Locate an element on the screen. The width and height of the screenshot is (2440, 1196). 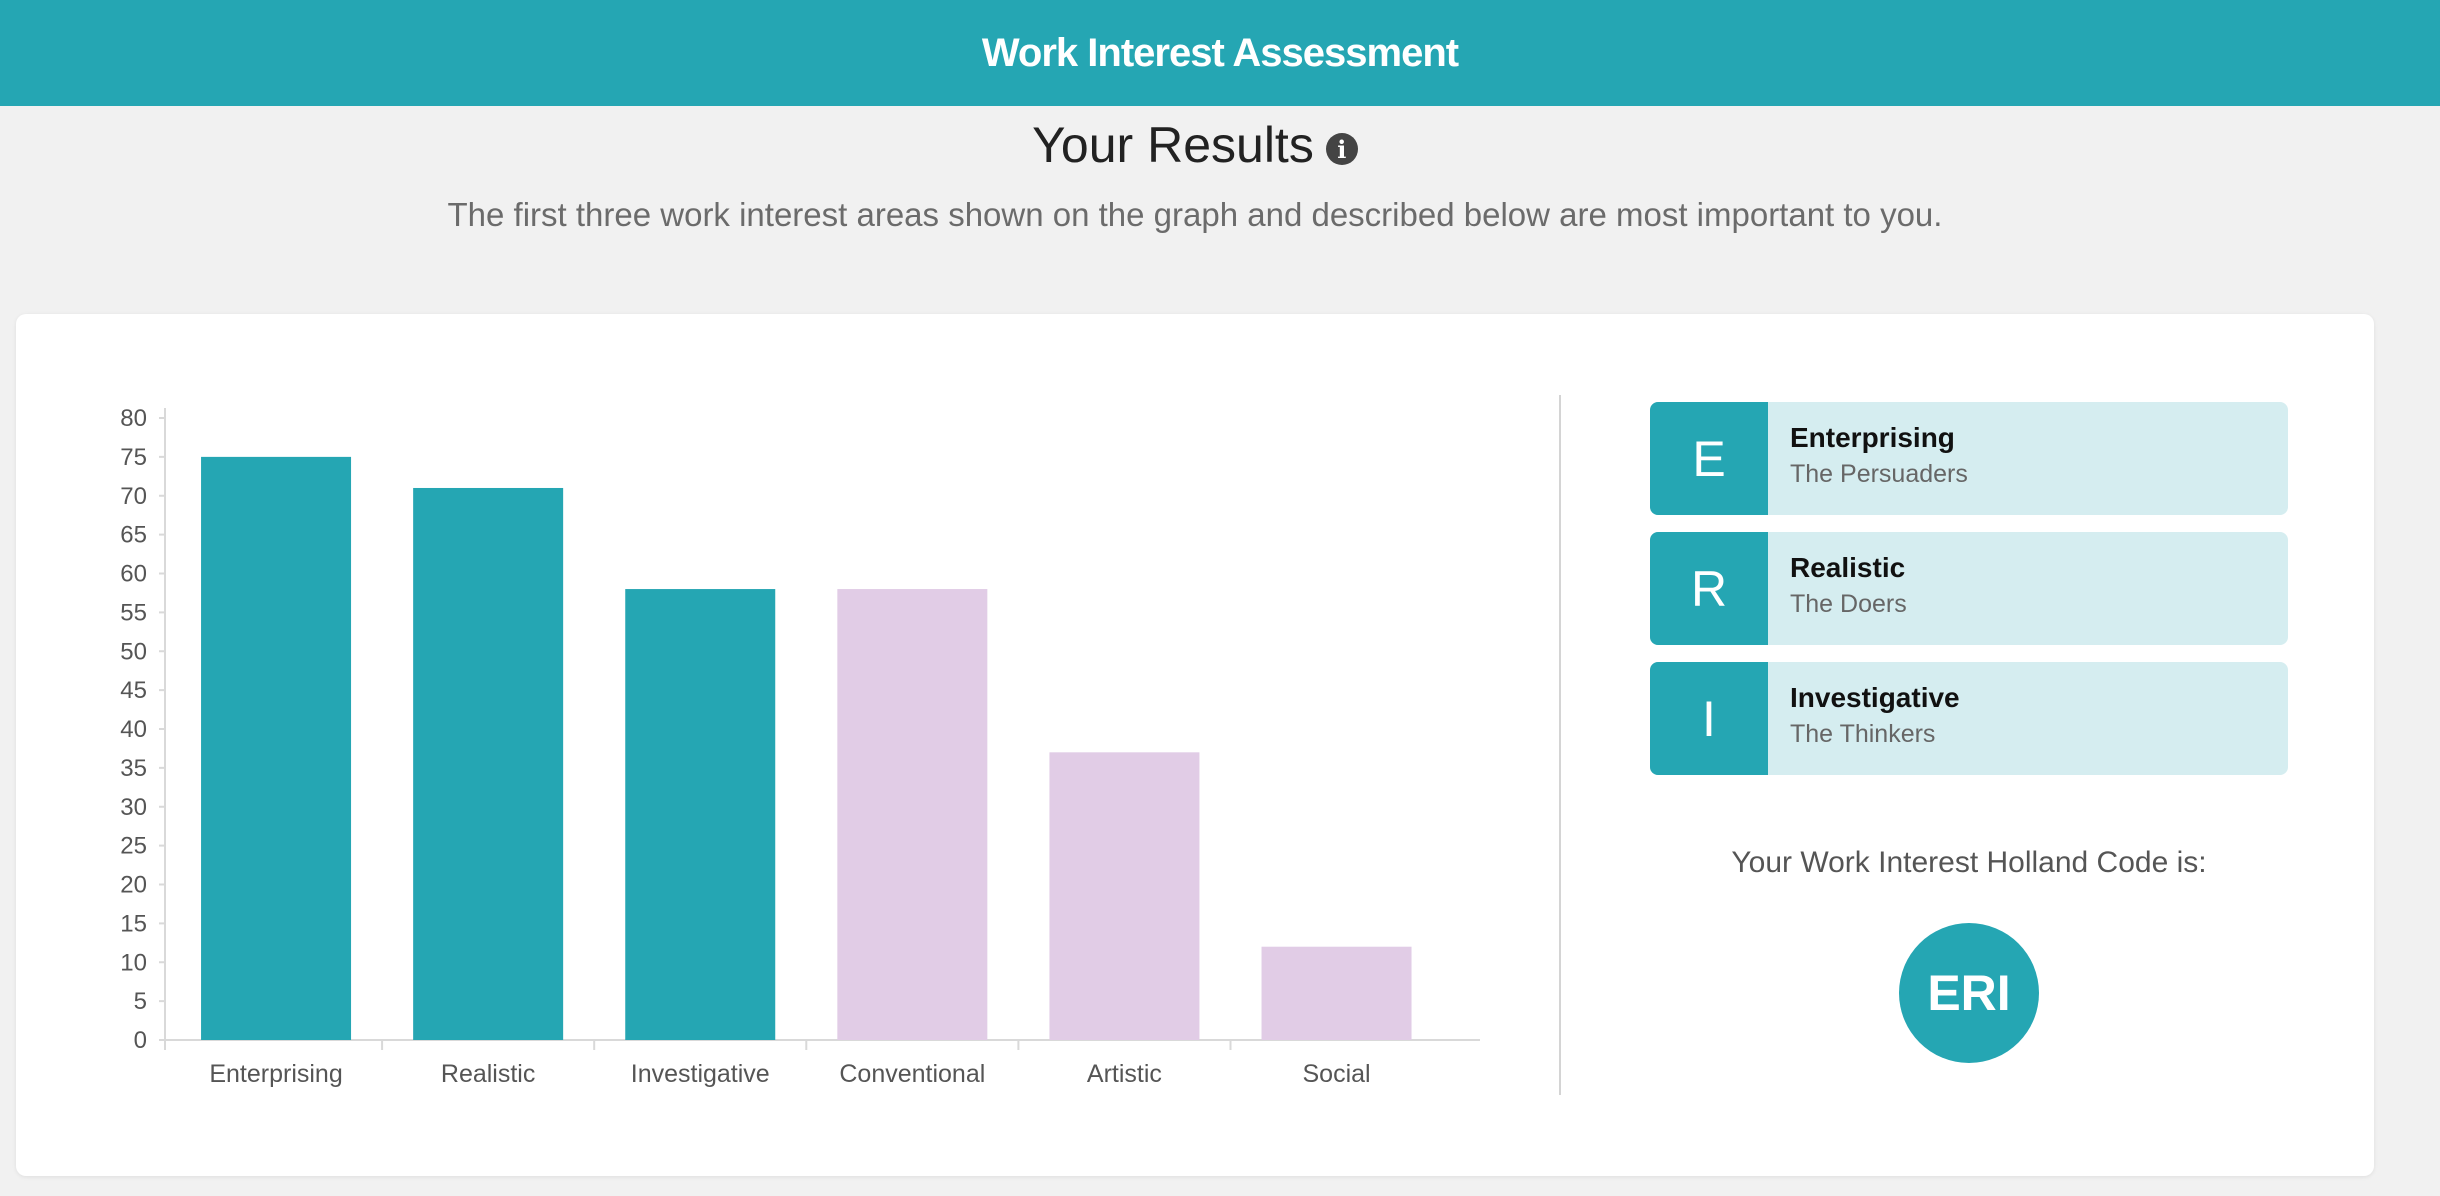
x-tick-label: Artistic is located at coordinates (1124, 1074).